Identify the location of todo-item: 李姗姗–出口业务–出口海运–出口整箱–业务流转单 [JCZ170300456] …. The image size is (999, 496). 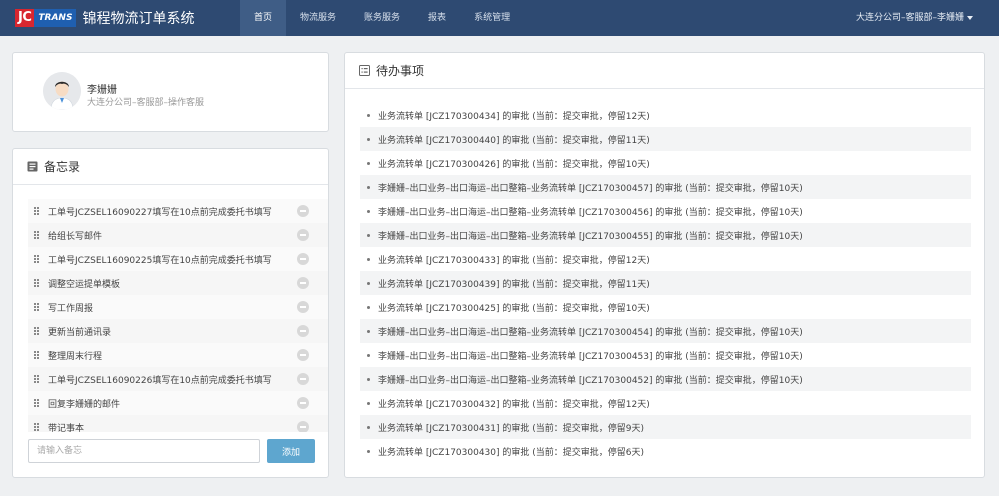
(665, 211).